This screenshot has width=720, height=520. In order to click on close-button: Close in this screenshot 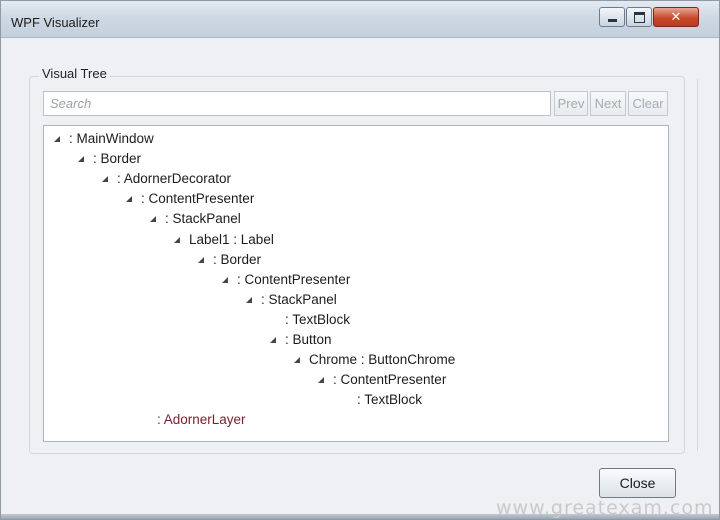, I will do `click(637, 483)`.